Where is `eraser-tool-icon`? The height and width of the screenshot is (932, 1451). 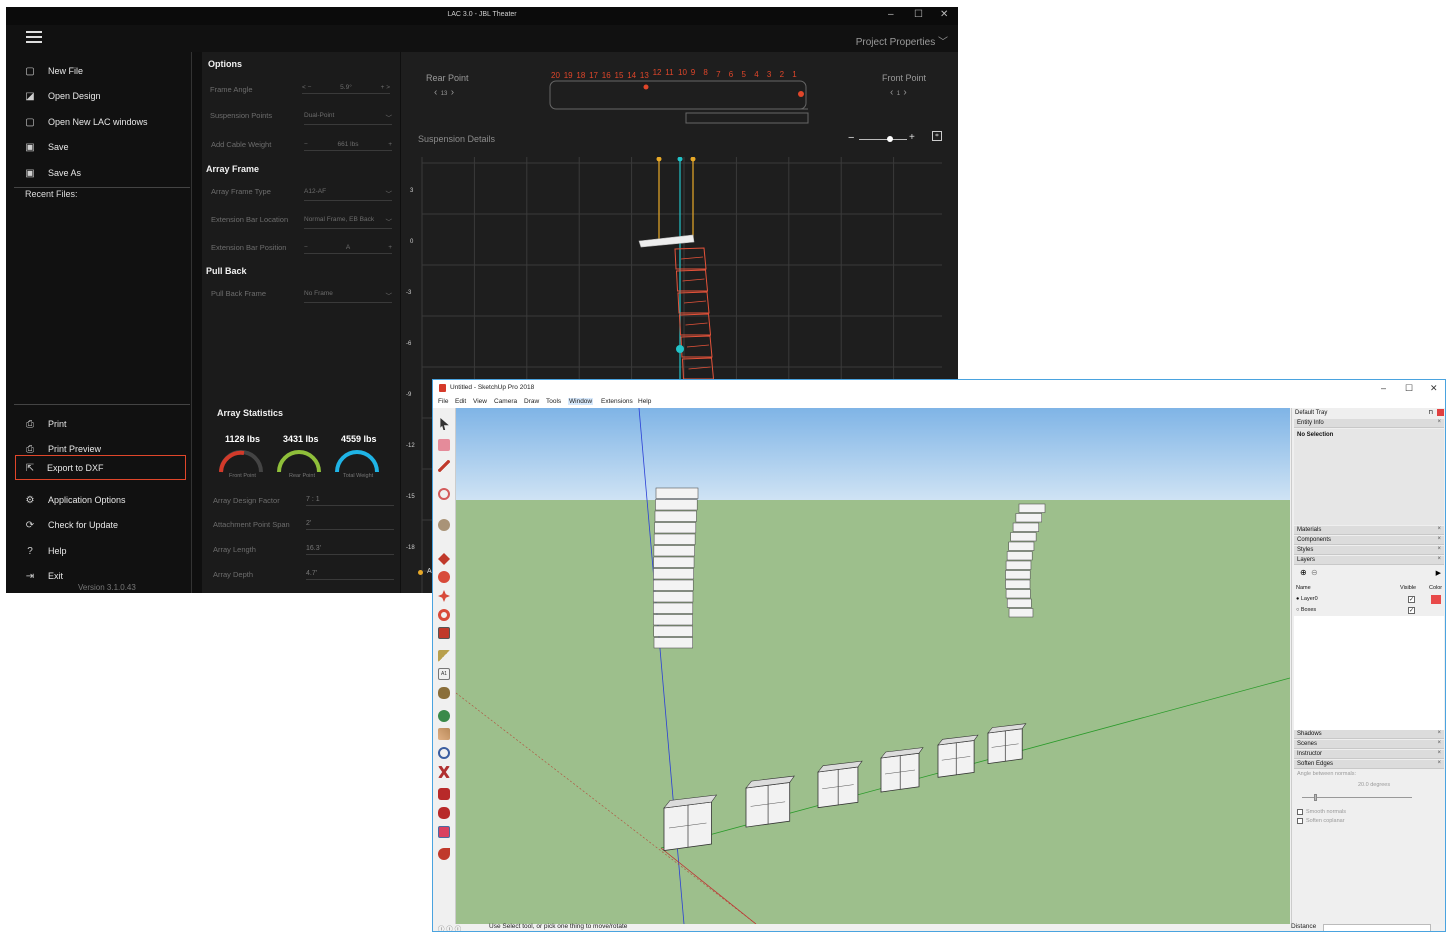
eraser-tool-icon is located at coordinates (444, 445).